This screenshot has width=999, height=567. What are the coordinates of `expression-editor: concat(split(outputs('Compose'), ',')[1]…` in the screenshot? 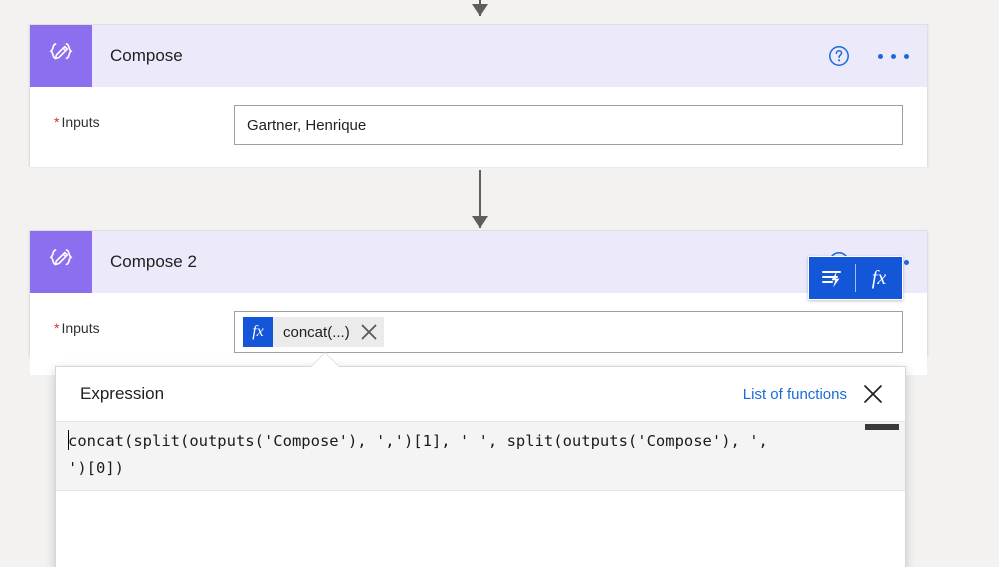 It's located at (480, 456).